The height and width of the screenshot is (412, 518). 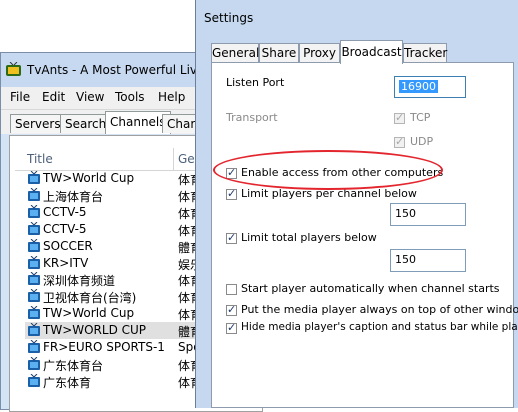 I want to click on tab-search: Search, so click(x=86, y=123).